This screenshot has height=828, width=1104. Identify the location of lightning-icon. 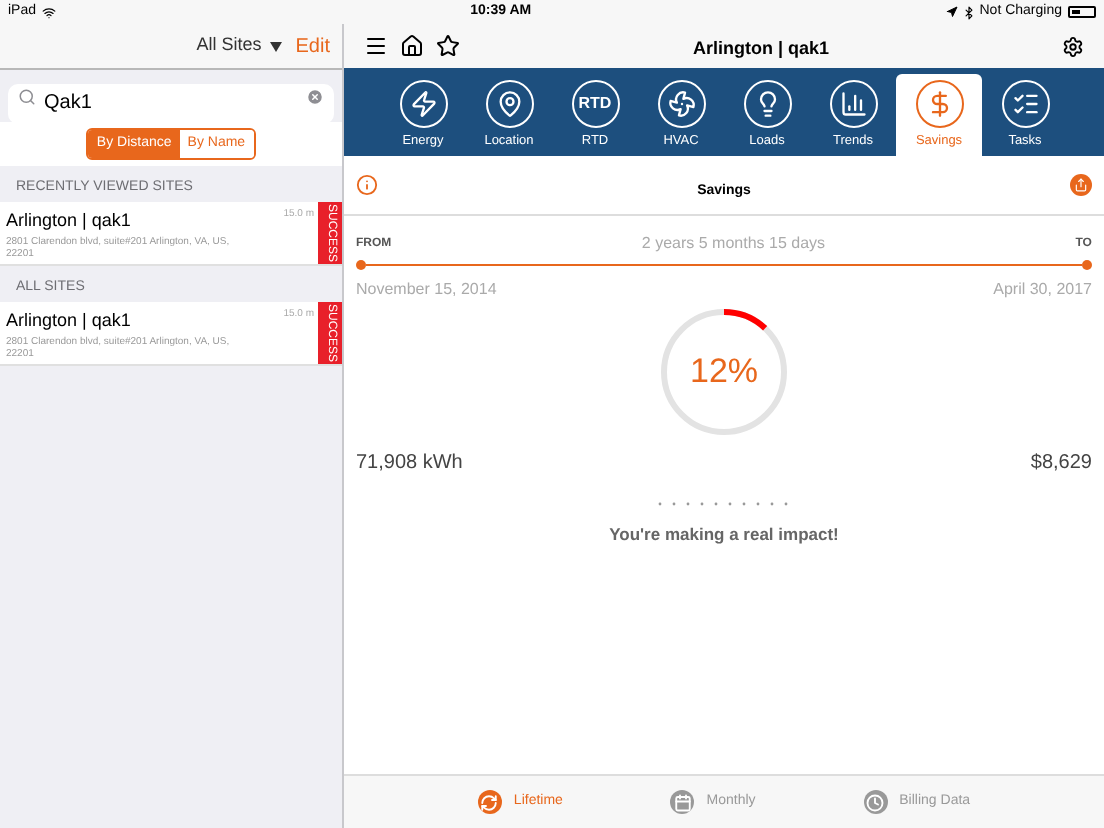
(423, 104).